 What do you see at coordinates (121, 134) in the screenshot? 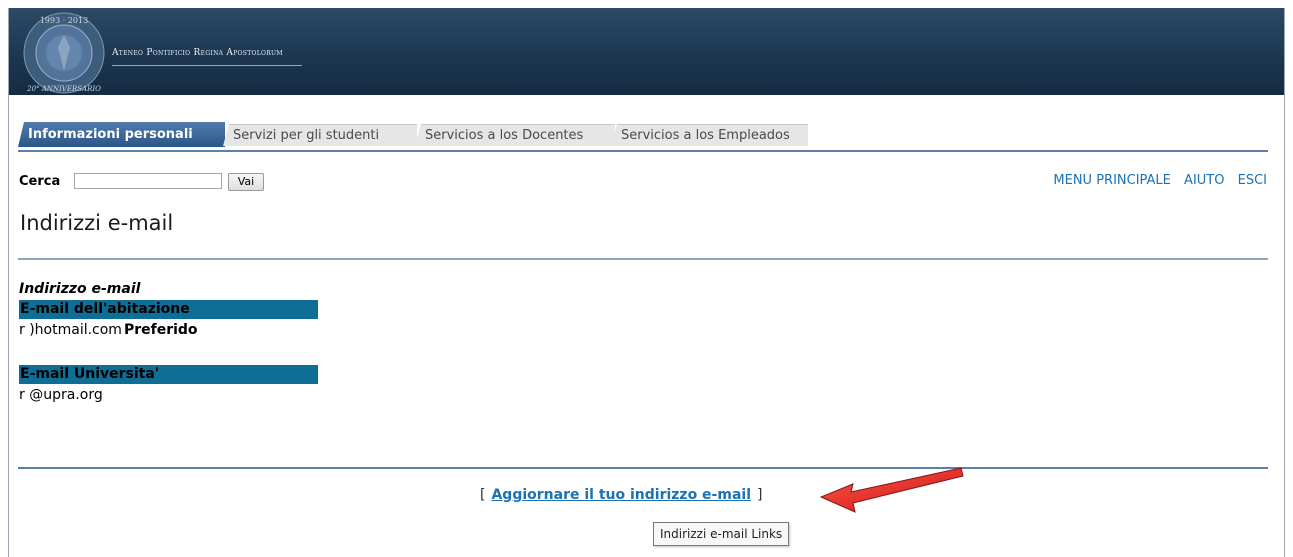
I see `tab-informazioni-personali: Informazioni personali` at bounding box center [121, 134].